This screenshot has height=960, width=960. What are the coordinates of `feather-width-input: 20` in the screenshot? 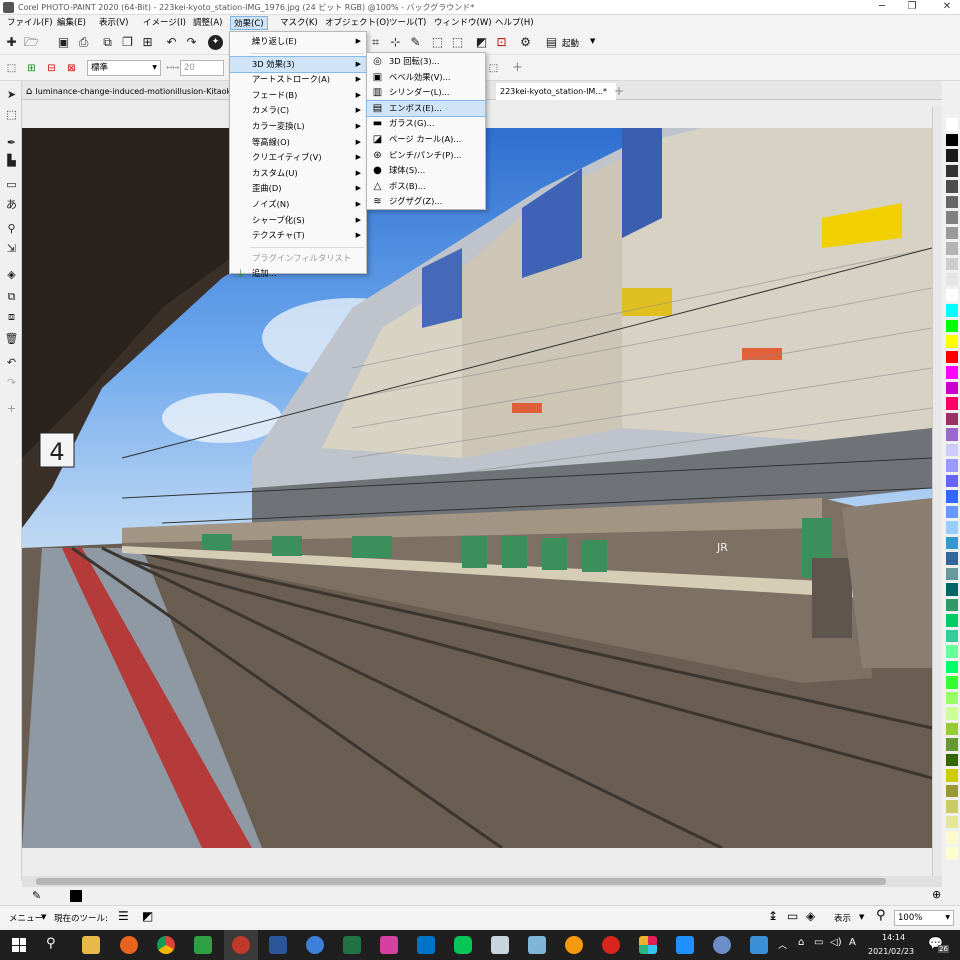 It's located at (202, 68).